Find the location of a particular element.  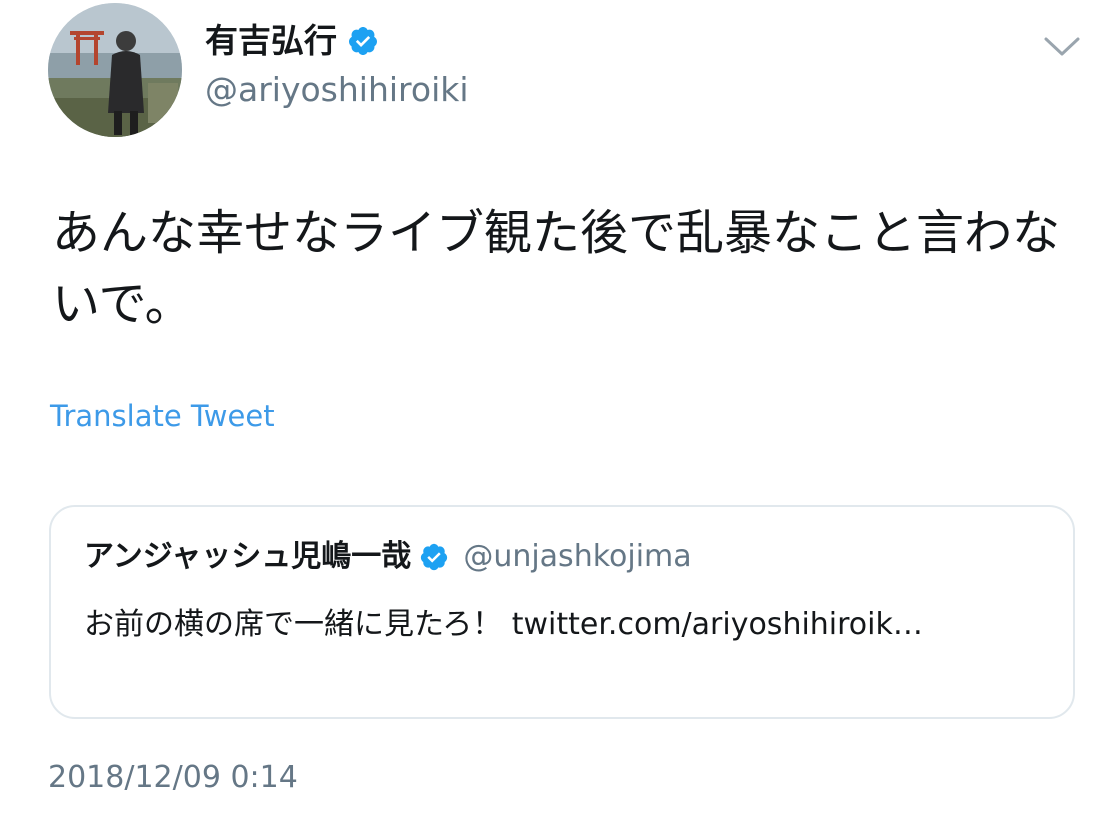

avatar-photo is located at coordinates (115, 70).